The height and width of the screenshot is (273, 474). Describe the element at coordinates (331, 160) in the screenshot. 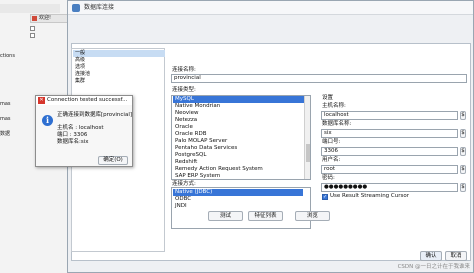

I see `username-label: 用户名:` at that location.